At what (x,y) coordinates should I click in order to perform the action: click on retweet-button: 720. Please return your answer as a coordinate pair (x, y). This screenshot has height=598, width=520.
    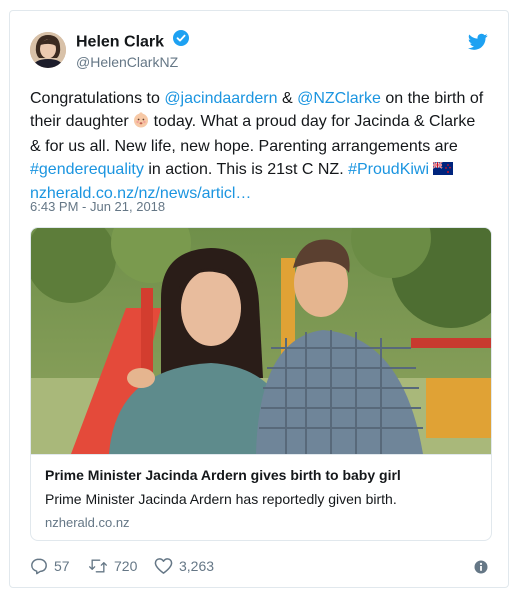
    Looking at the image, I should click on (112, 566).